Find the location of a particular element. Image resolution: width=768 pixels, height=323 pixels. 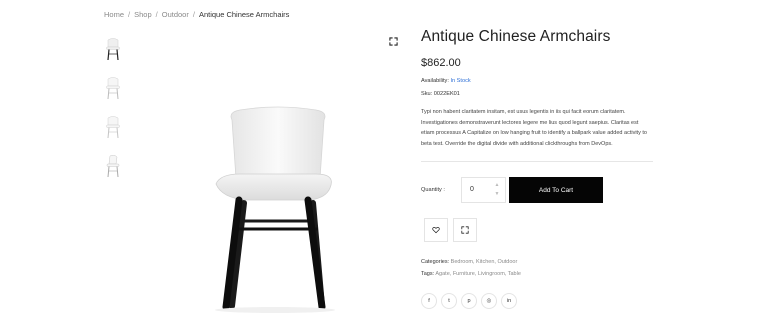

tags-value: Agate, Furniture, Livingroom, Table is located at coordinates (478, 274).